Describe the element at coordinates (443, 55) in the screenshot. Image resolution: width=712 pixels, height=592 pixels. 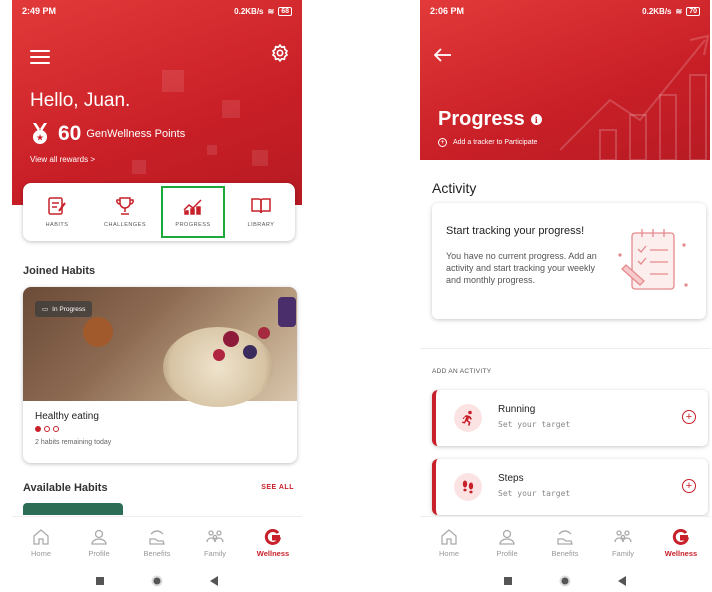
I see `back-arrow-icon` at that location.